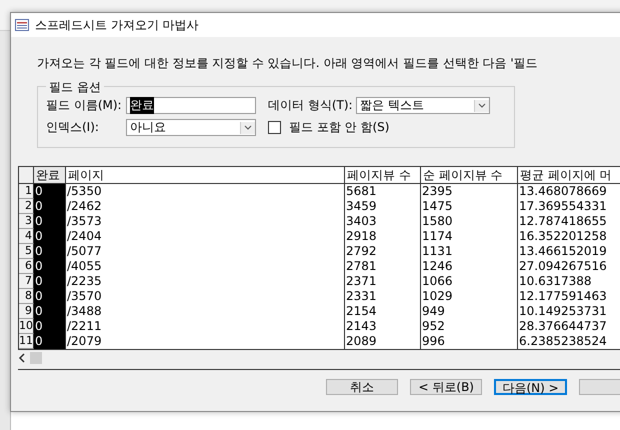  What do you see at coordinates (383, 296) in the screenshot?
I see `table-cell: 2331` at bounding box center [383, 296].